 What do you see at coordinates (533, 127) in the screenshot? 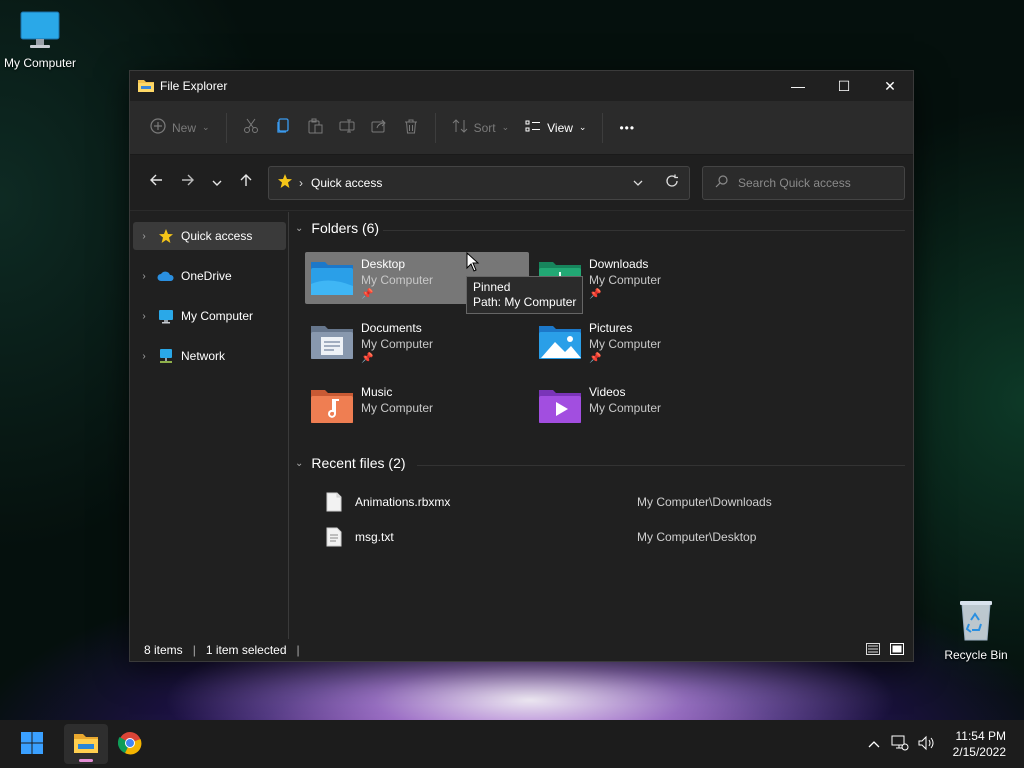
I see `view-list-icon` at bounding box center [533, 127].